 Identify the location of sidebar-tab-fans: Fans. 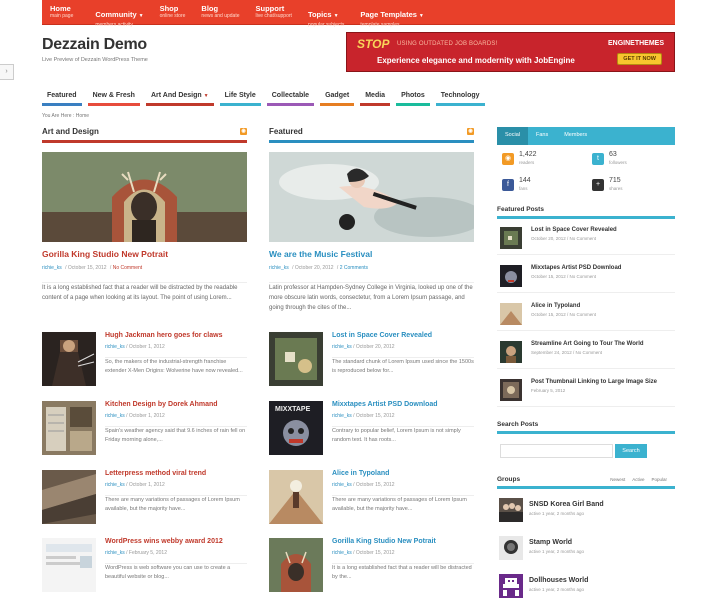
(542, 136).